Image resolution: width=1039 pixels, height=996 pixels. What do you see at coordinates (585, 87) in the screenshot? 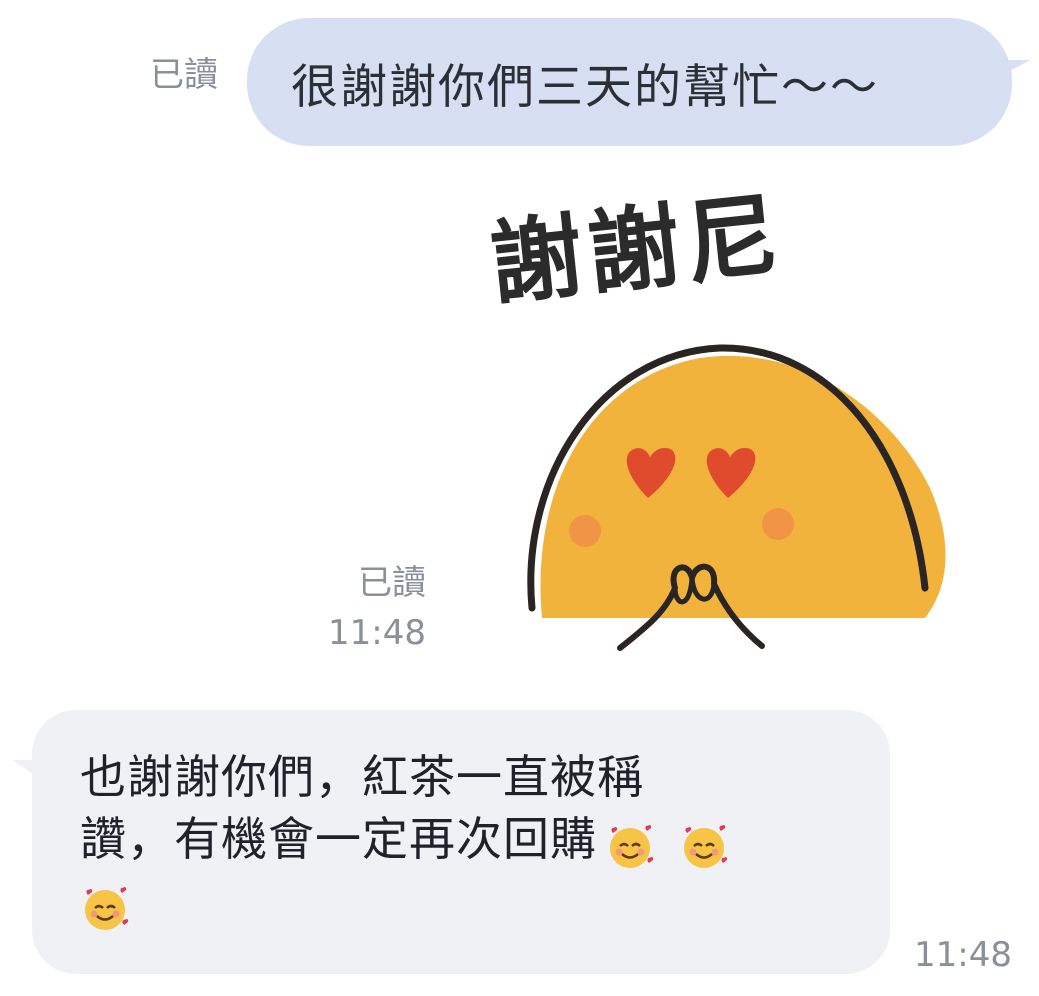
I see `message-text: 很謝謝你們三天的幫忙～～` at bounding box center [585, 87].